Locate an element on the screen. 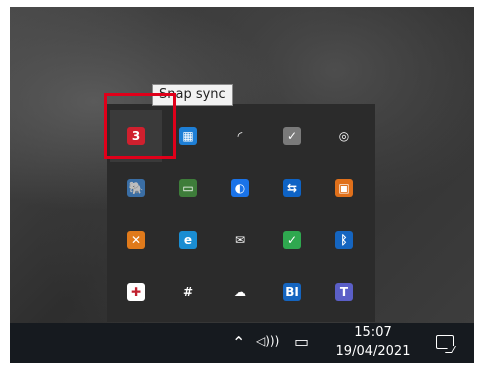 The height and width of the screenshot is (371, 481). tray-icon-cell: ☁ is located at coordinates (240, 292).